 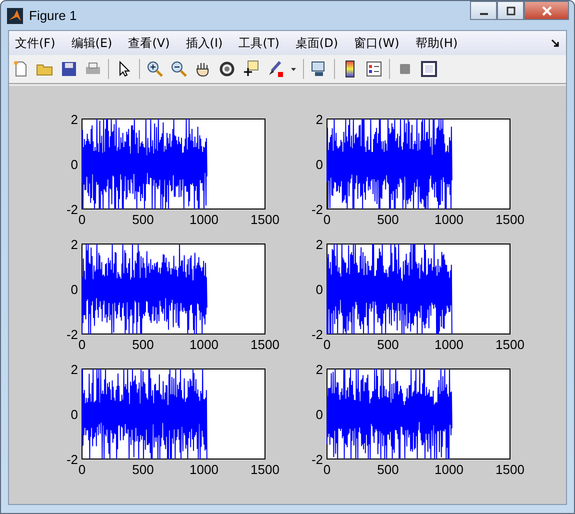 What do you see at coordinates (275, 69) in the screenshot?
I see `brush-icon` at bounding box center [275, 69].